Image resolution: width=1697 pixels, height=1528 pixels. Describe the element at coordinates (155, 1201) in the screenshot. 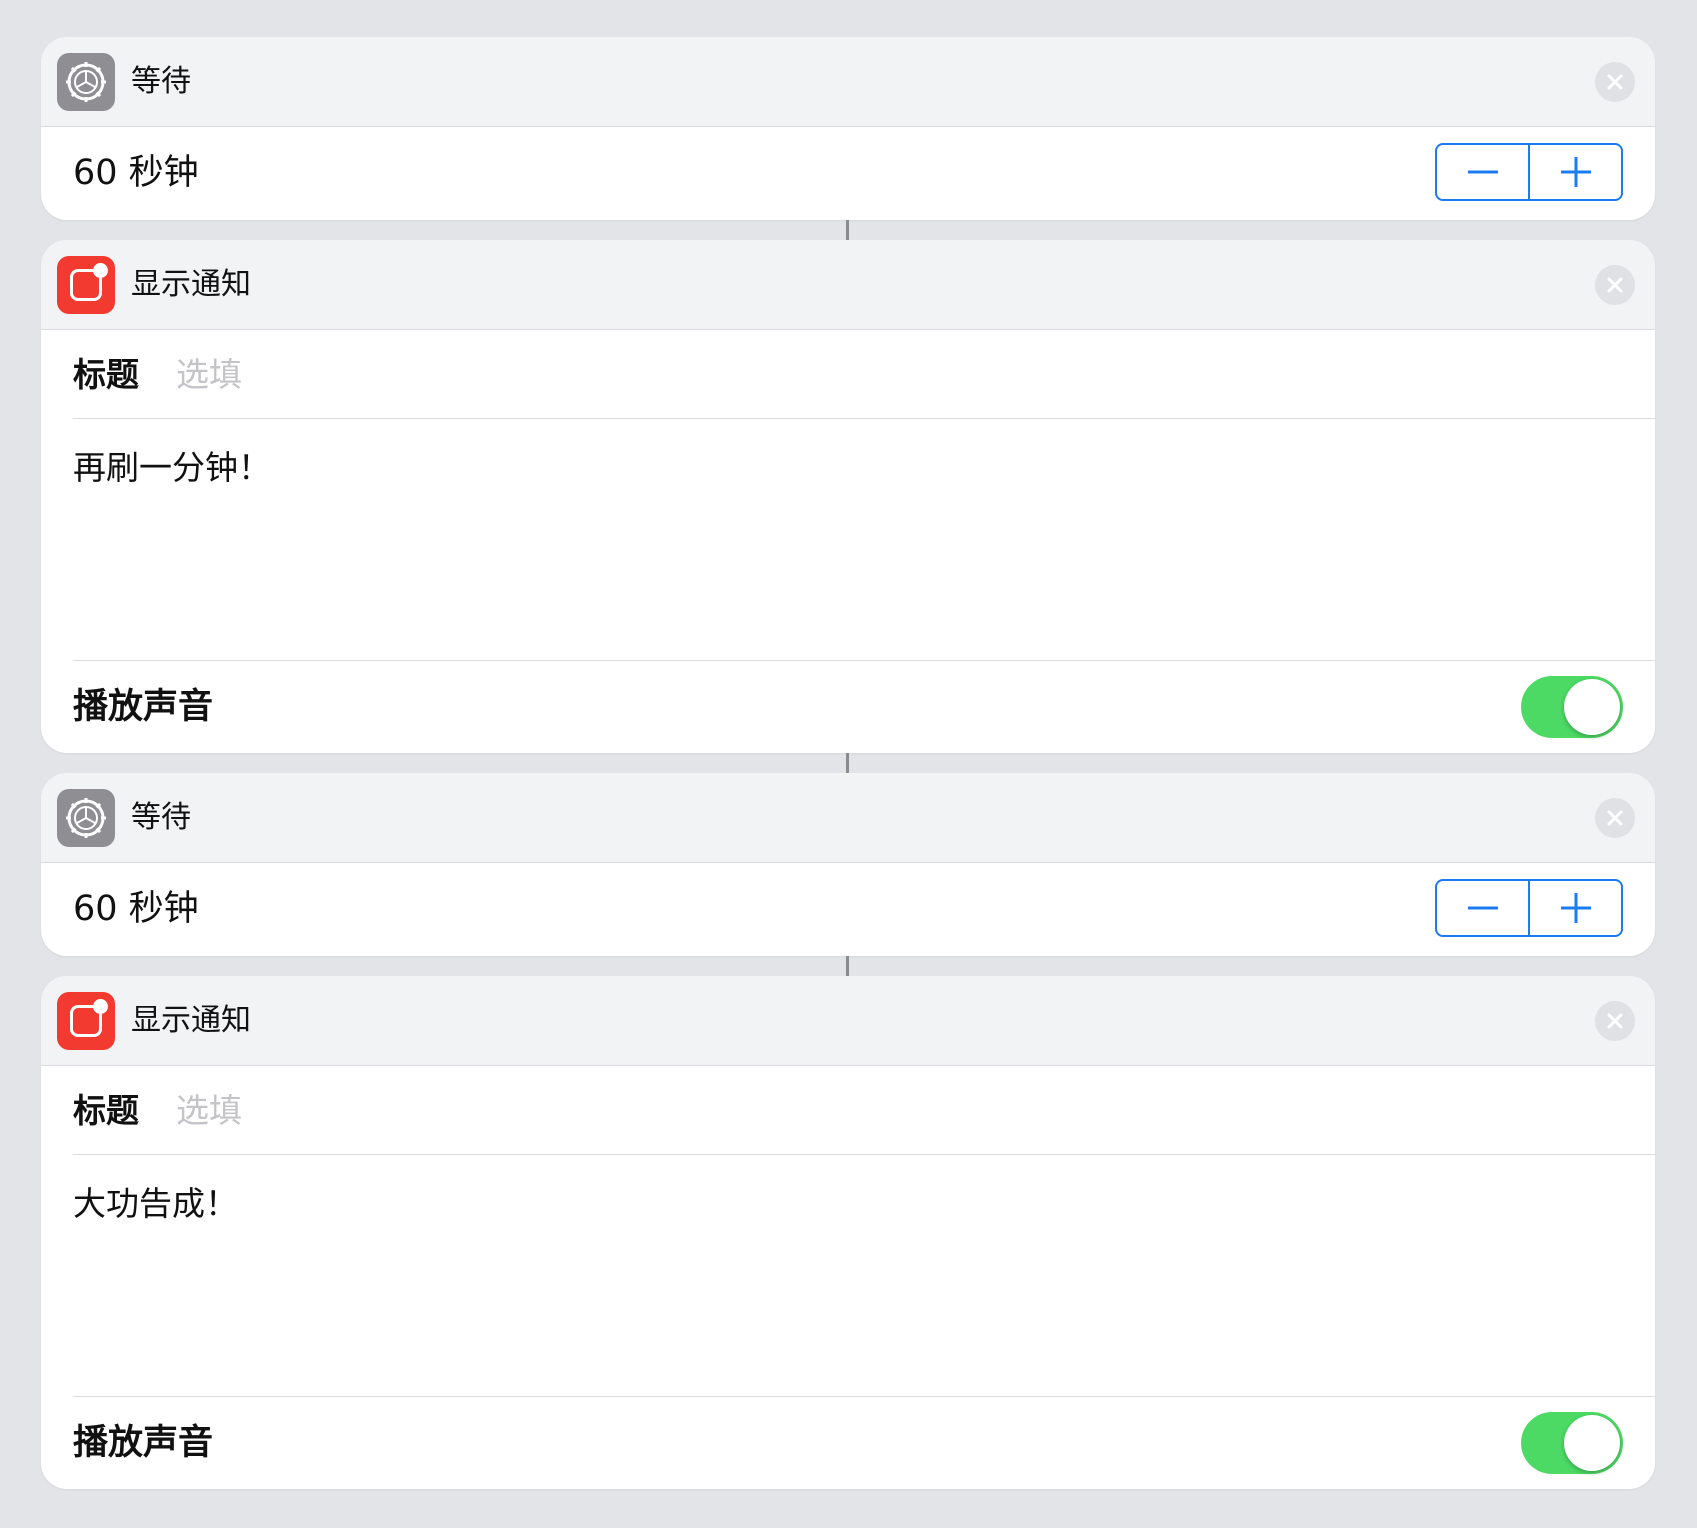

I see `notification-body-input: 大功告成！` at that location.